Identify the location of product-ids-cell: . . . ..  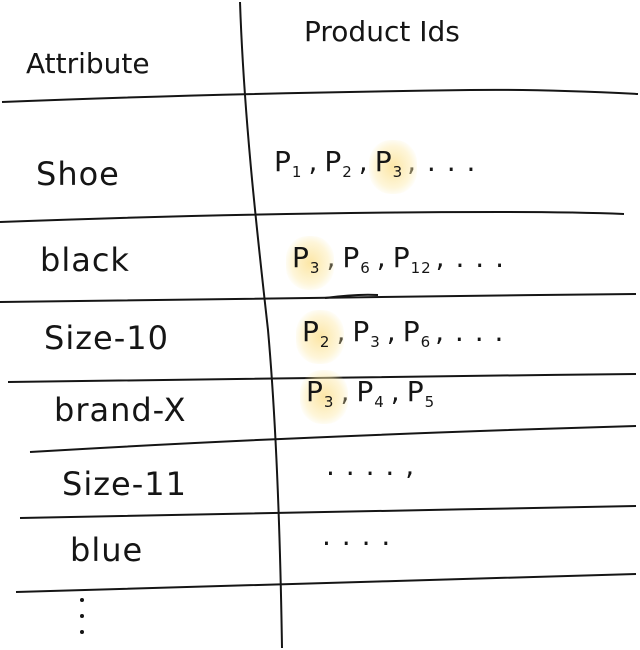
(356, 536).